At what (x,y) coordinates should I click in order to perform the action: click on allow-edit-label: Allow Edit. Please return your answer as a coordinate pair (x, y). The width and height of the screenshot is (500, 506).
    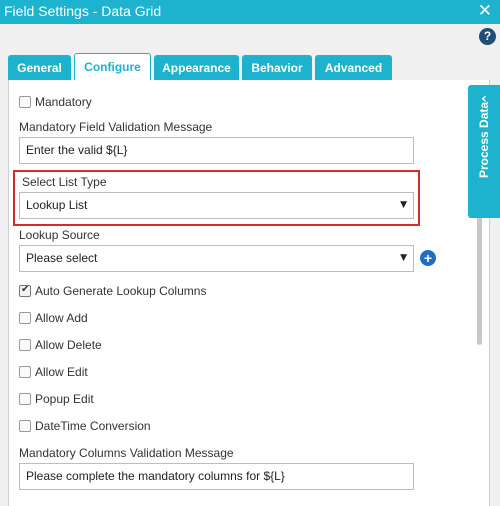
    Looking at the image, I should click on (61, 372).